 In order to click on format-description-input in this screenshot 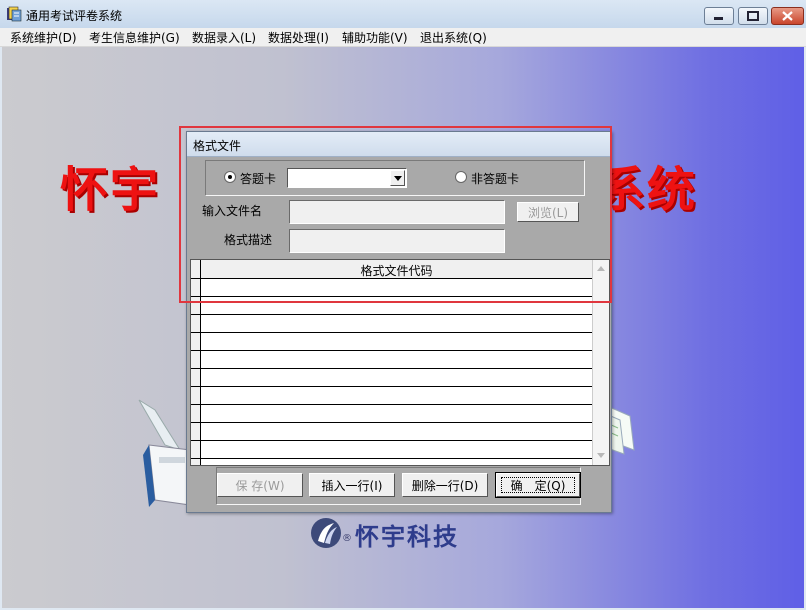, I will do `click(397, 241)`.